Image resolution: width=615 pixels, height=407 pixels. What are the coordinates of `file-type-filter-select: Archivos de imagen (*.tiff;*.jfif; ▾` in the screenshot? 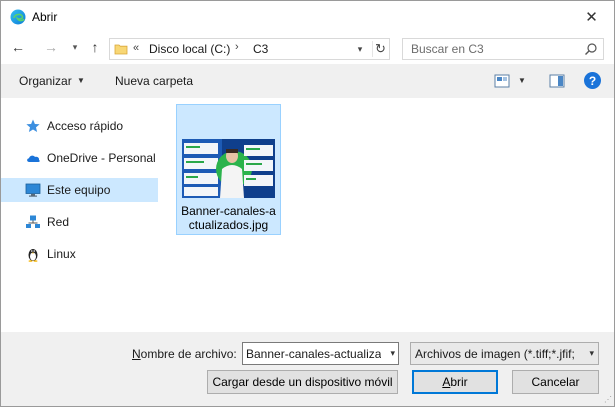 It's located at (504, 353).